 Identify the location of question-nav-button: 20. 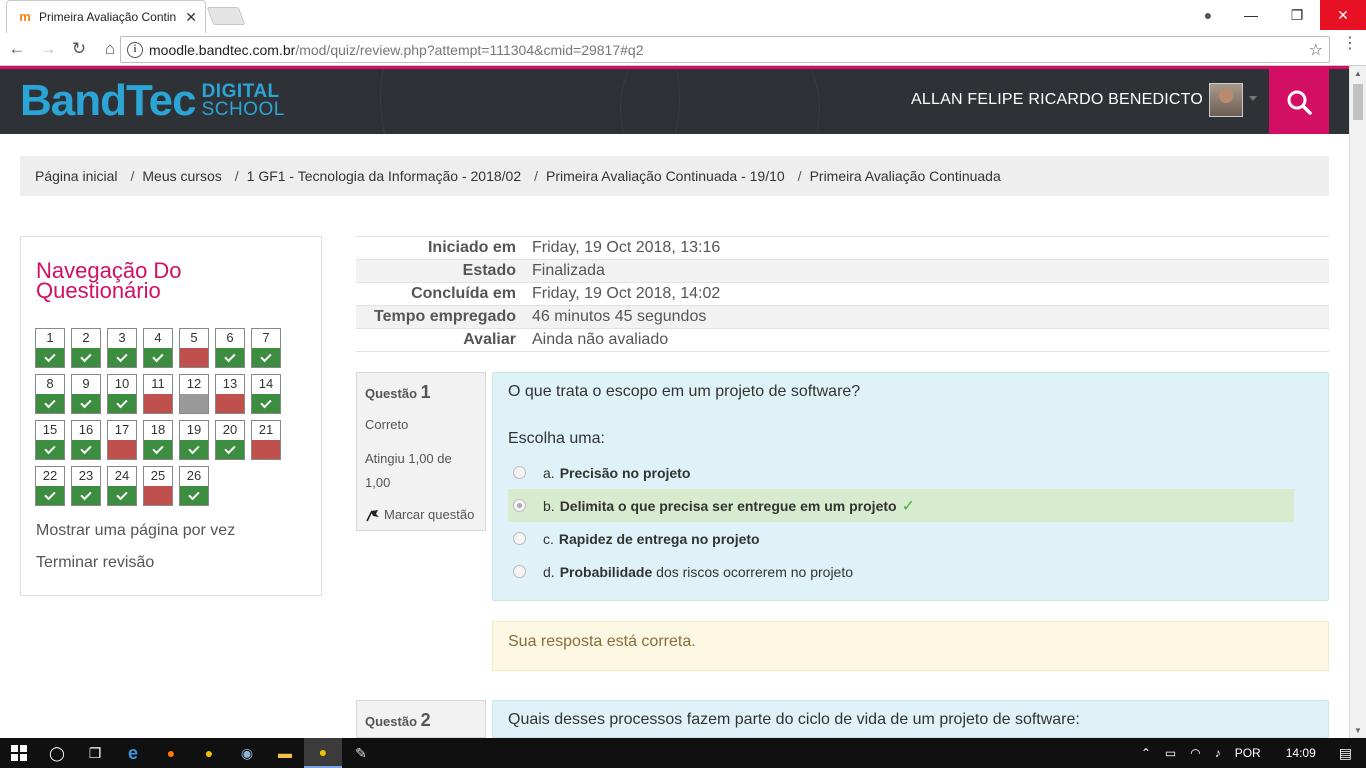
(230, 440).